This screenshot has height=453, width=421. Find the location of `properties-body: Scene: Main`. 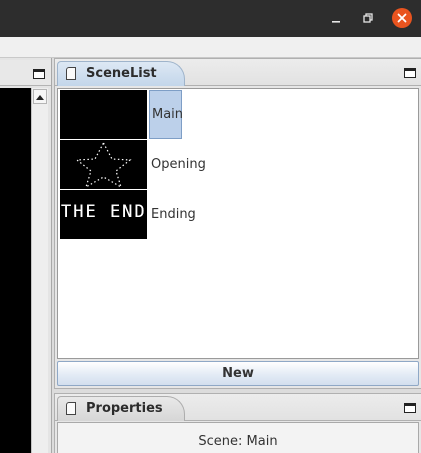

properties-body: Scene: Main is located at coordinates (238, 437).